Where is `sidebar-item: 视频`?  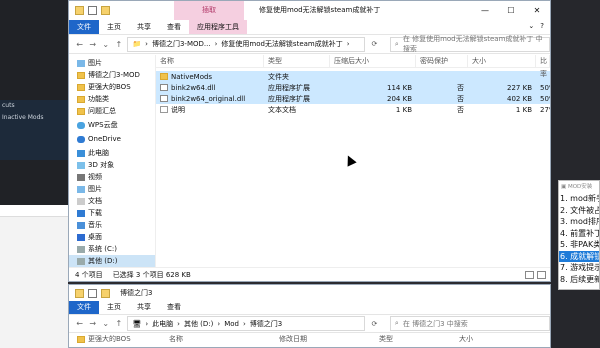 sidebar-item: 视频 is located at coordinates (112, 177).